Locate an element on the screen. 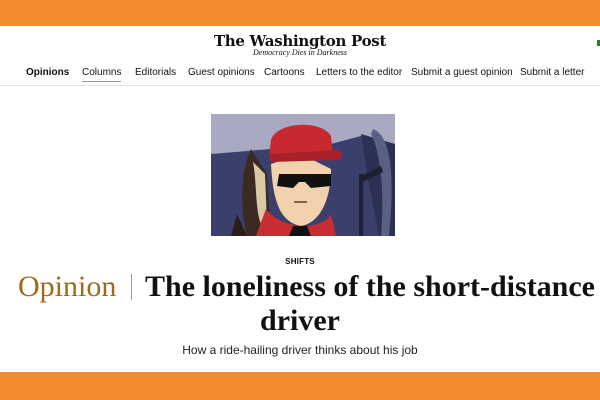  top-orange-band is located at coordinates (300, 13).